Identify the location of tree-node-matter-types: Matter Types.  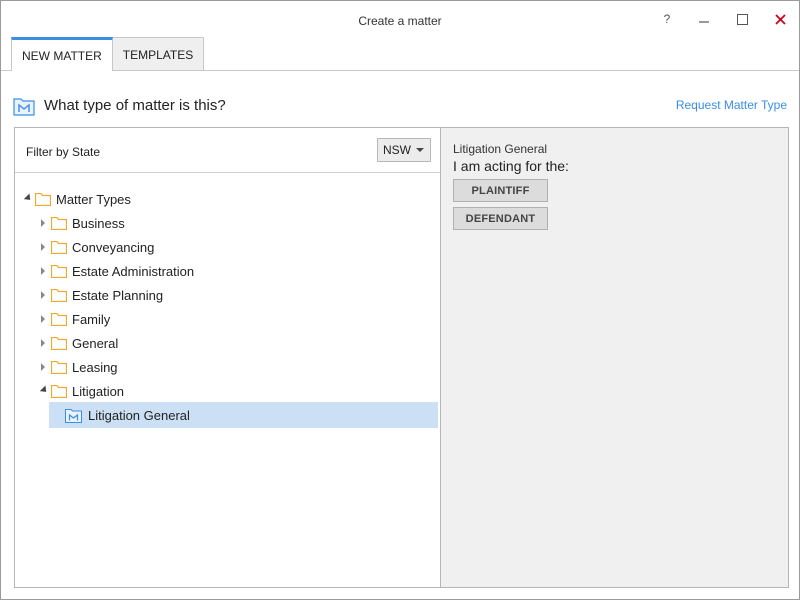
(76, 199).